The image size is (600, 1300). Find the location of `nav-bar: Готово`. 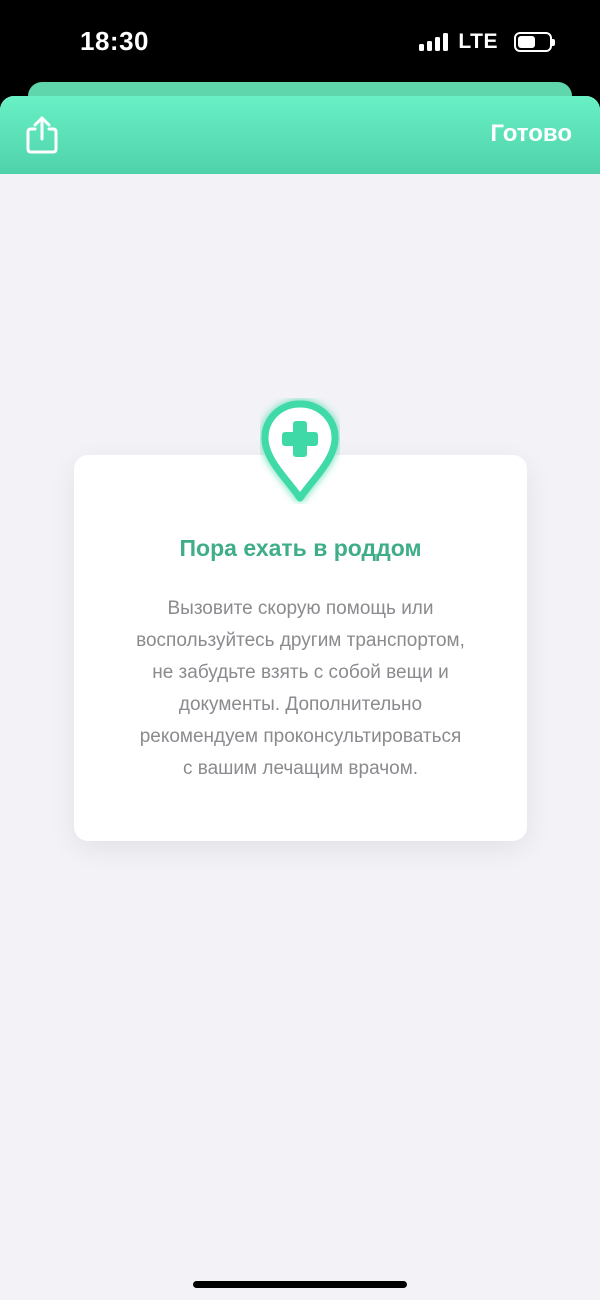

nav-bar: Готово is located at coordinates (300, 135).